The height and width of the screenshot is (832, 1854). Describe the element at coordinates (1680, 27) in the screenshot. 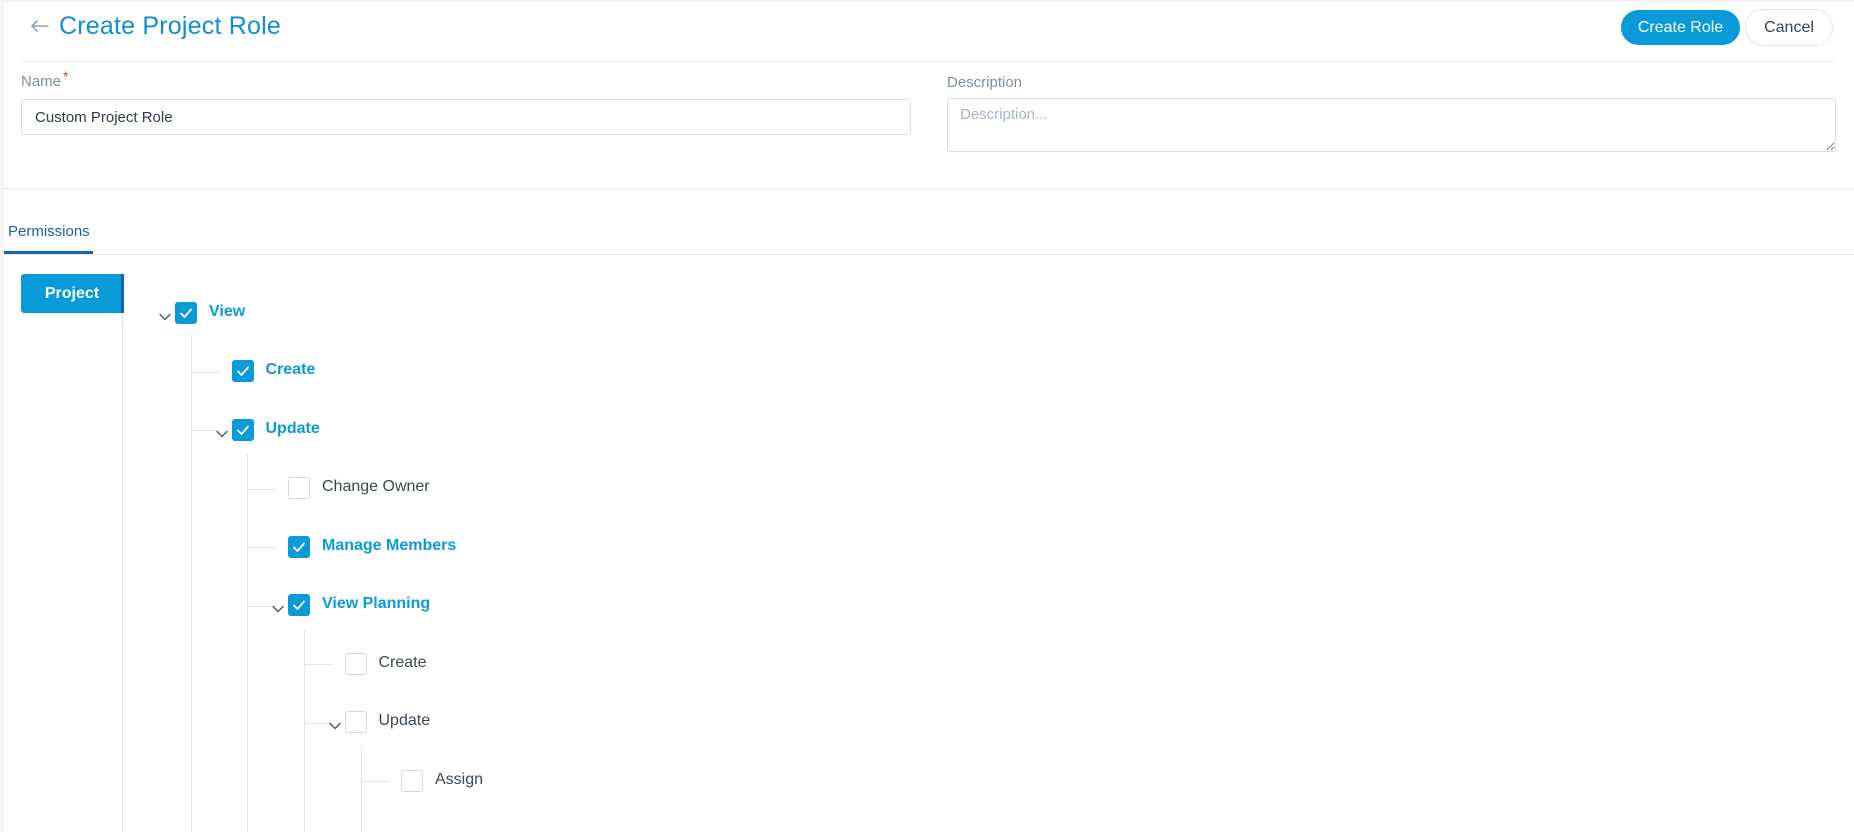

I see `create-role-button: Create Role` at that location.